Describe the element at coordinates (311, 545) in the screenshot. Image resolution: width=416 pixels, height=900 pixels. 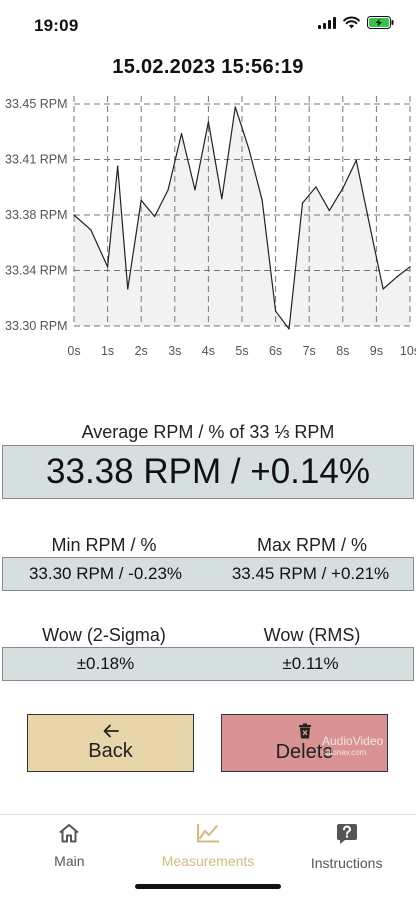
I see `max-label: Max RPM / %` at that location.